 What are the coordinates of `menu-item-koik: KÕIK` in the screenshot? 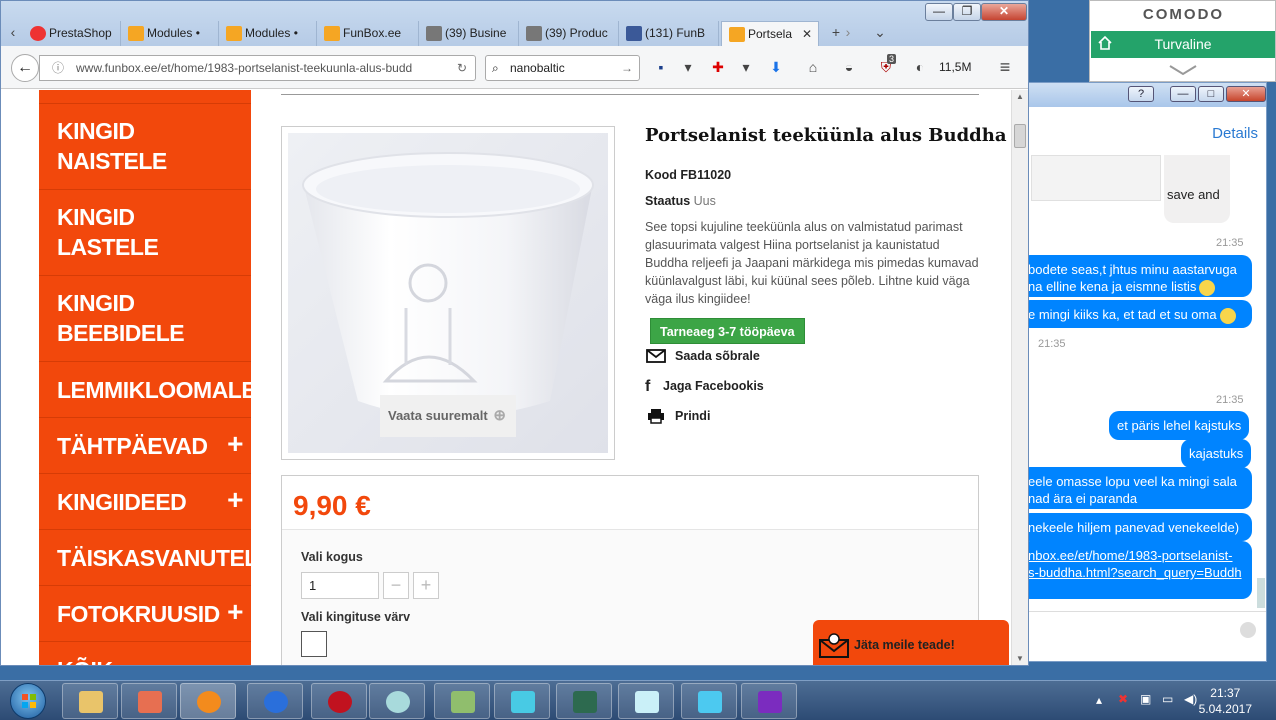 It's located at (145, 653).